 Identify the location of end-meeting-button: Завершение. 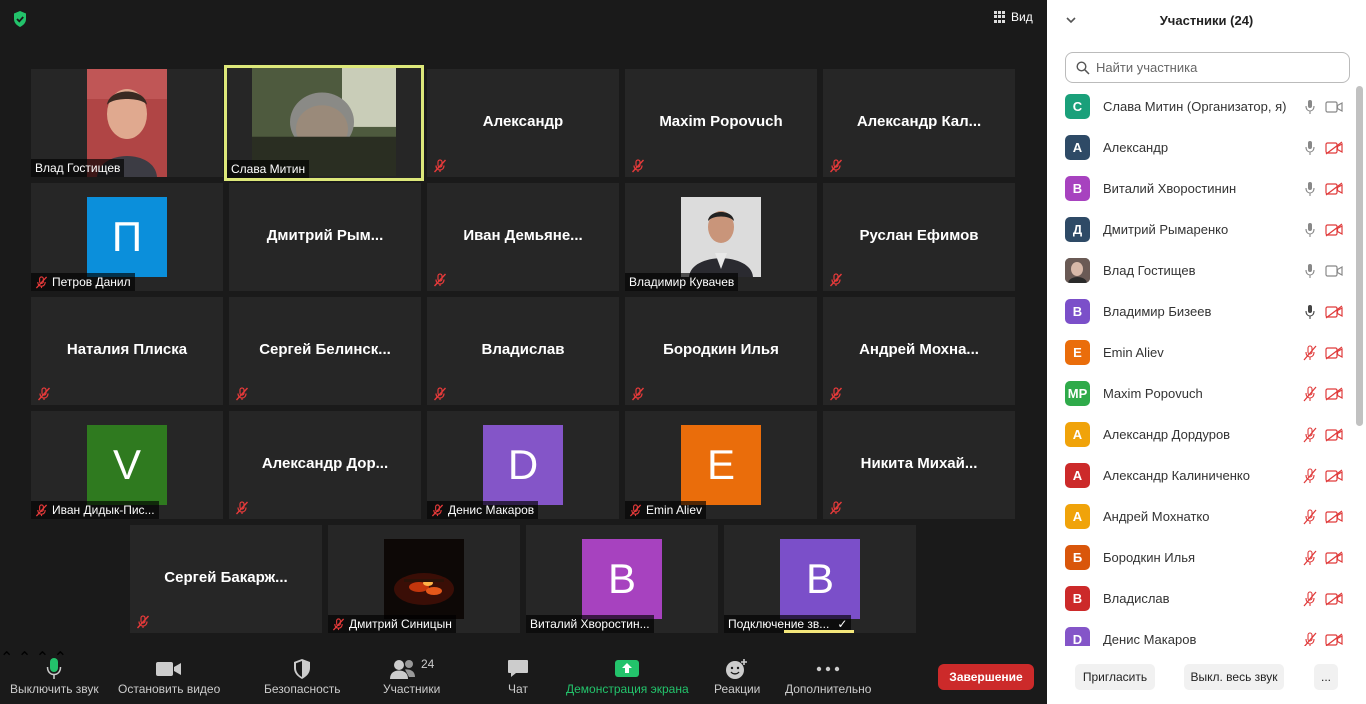
(986, 677).